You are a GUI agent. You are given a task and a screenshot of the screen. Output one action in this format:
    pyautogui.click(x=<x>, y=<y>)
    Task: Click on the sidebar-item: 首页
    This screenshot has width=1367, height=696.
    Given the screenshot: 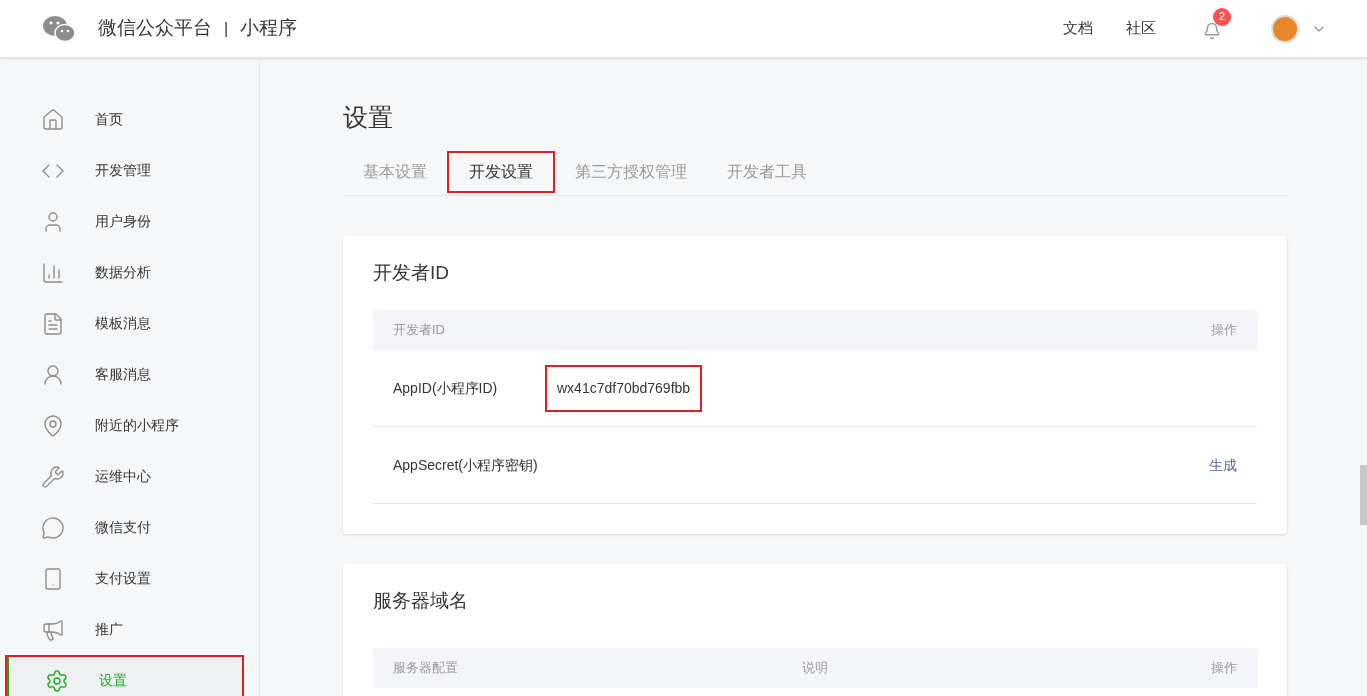 What is the action you would take?
    pyautogui.click(x=124, y=119)
    